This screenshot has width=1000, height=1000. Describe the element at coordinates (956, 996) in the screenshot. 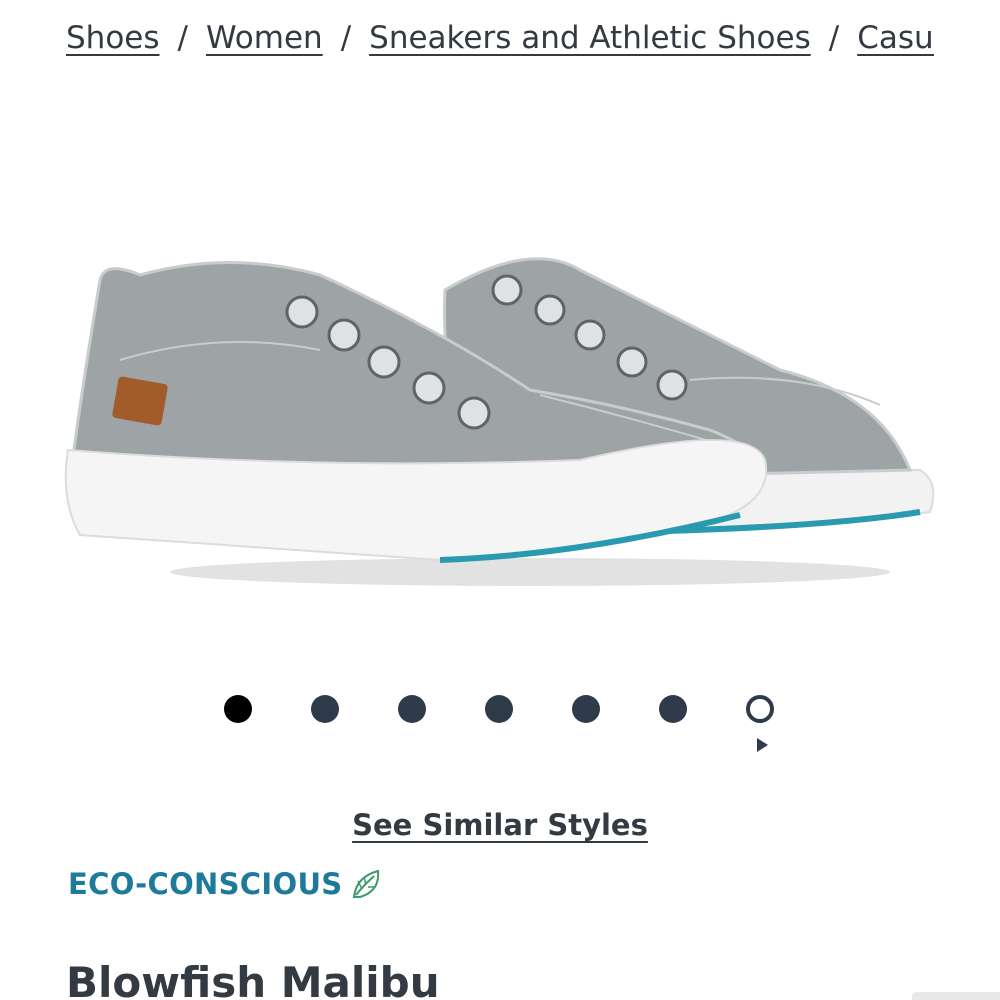

I see `scroll-indicator` at that location.